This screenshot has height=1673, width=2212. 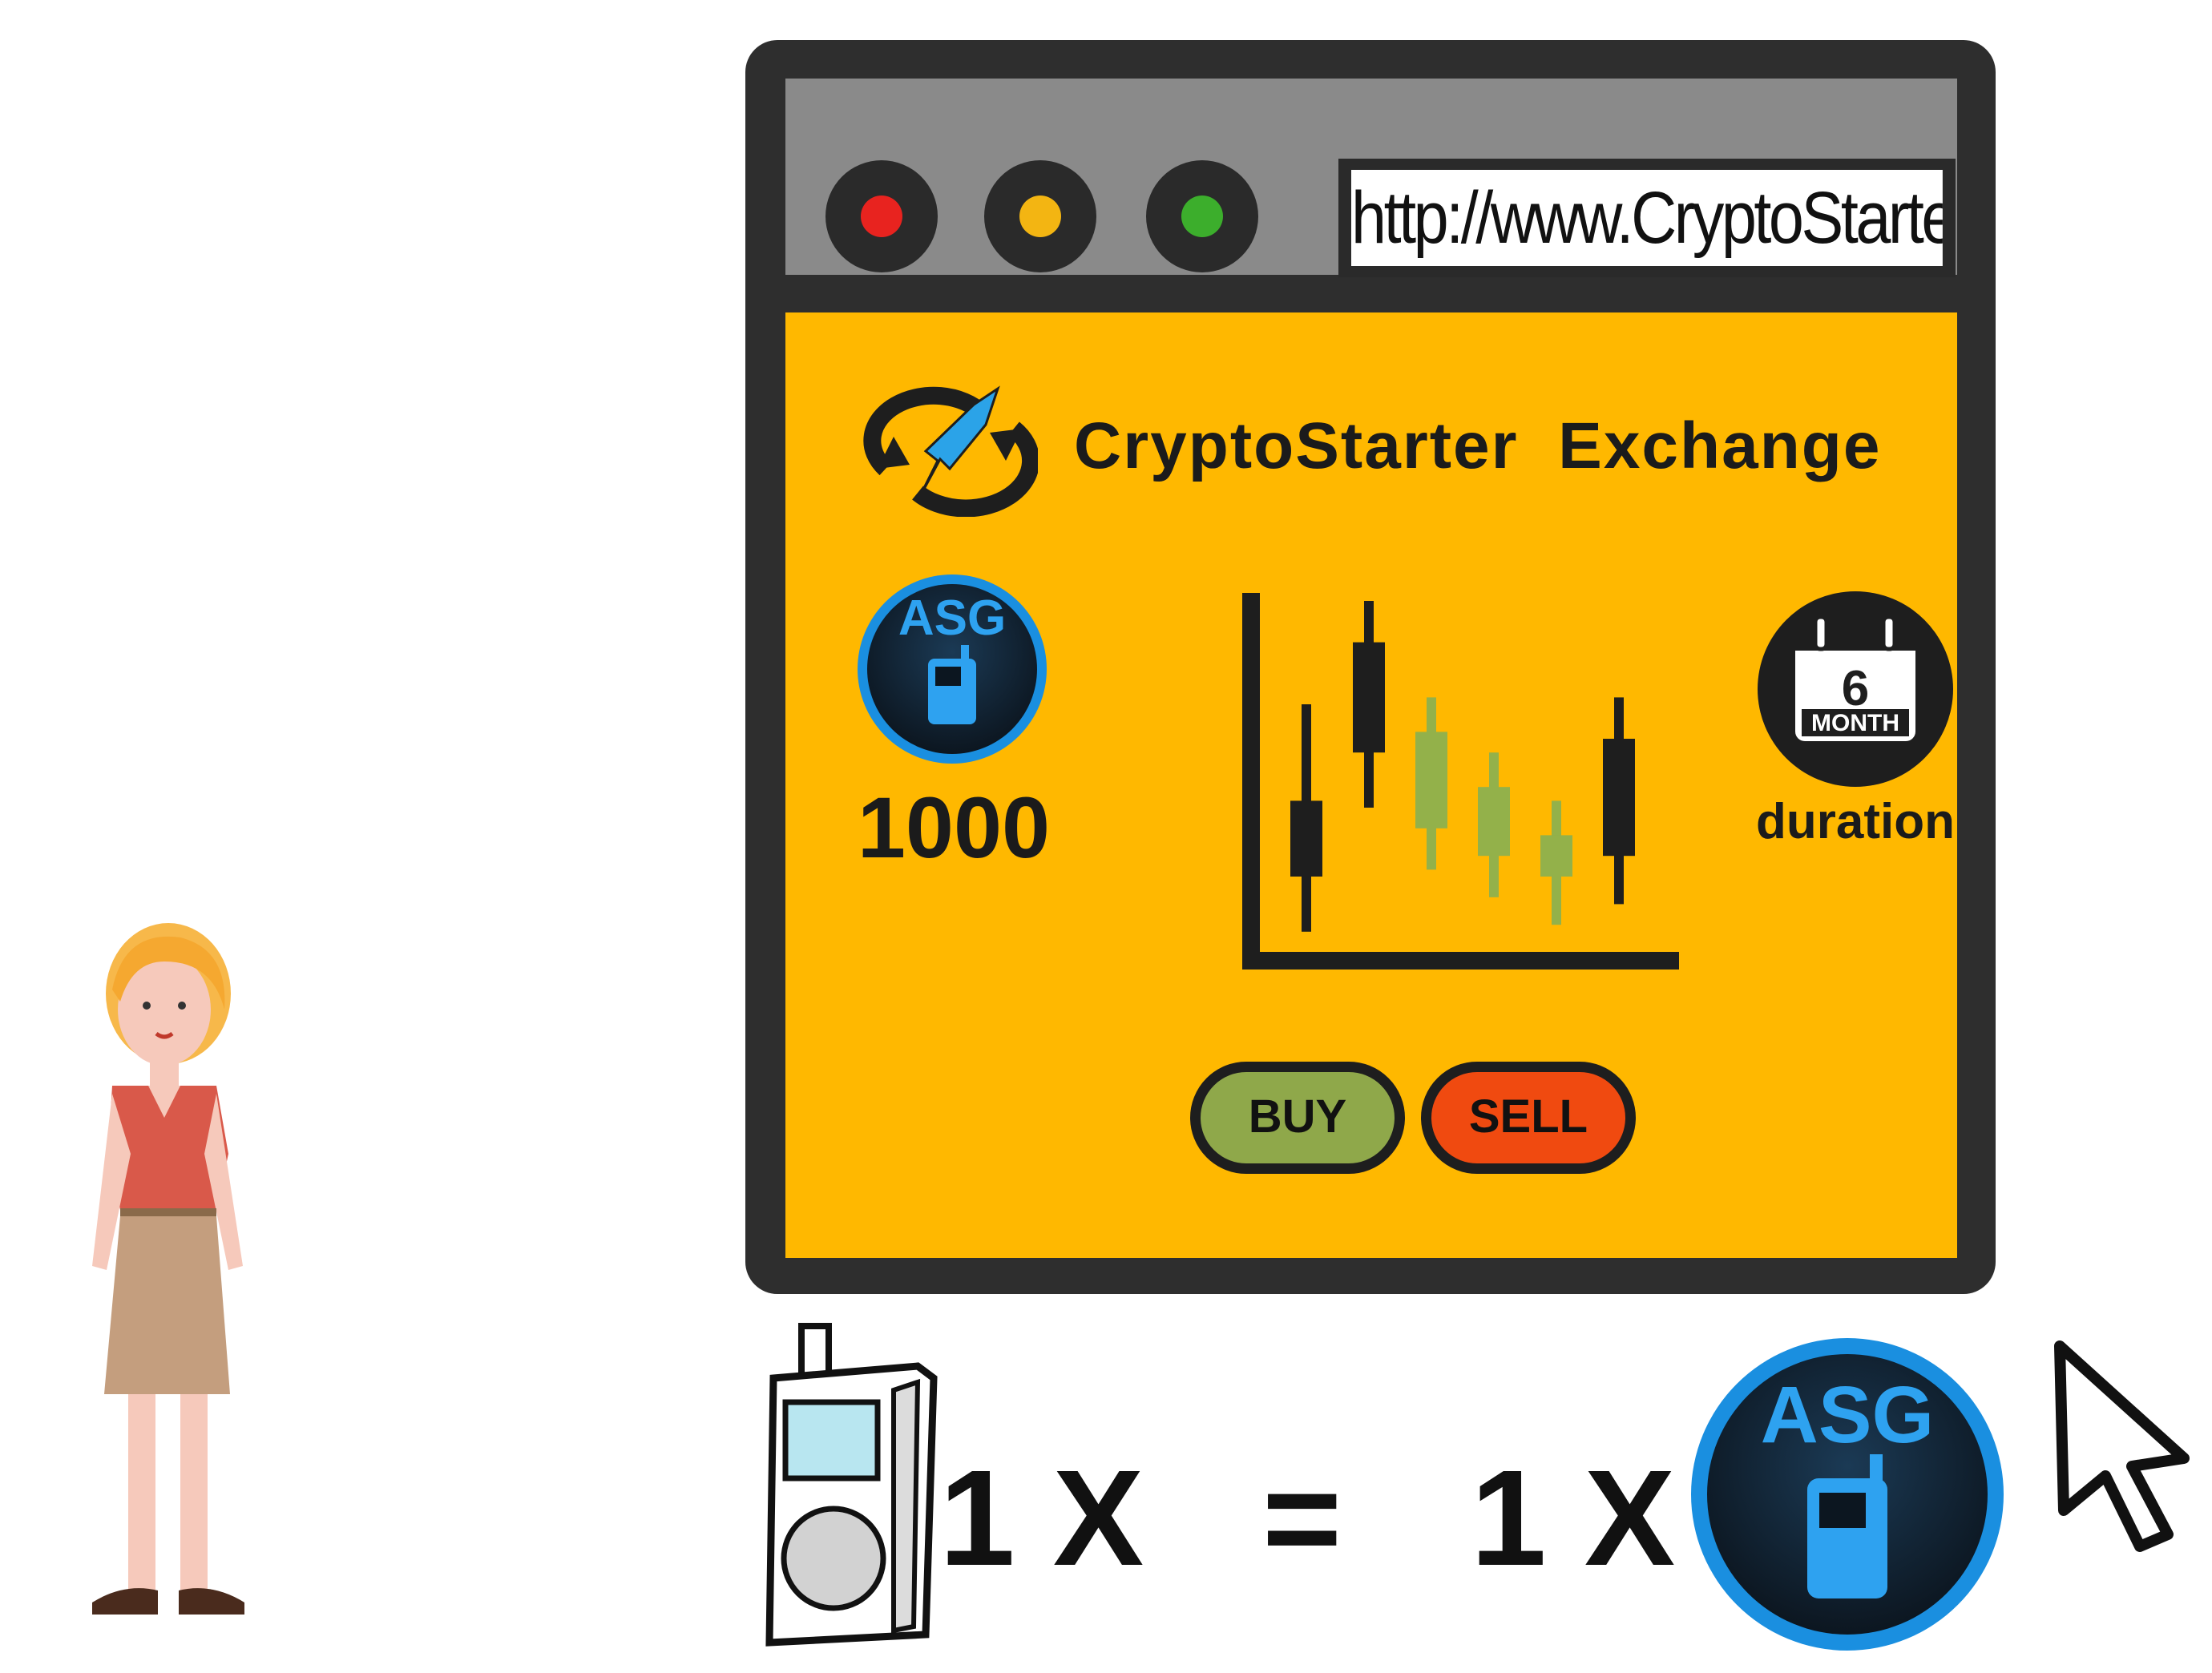 I want to click on lhs-multiplier: 1 X, so click(x=1041, y=1518).